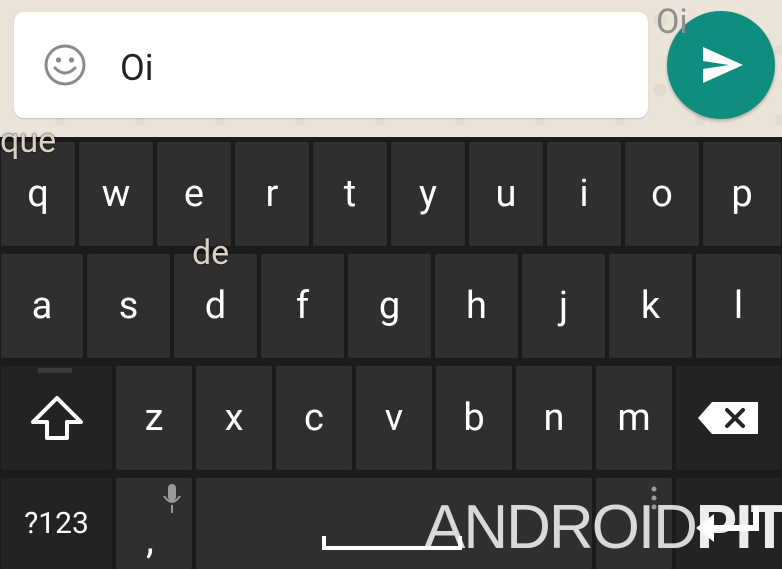 Image resolution: width=782 pixels, height=569 pixels. I want to click on key-v: v, so click(394, 418).